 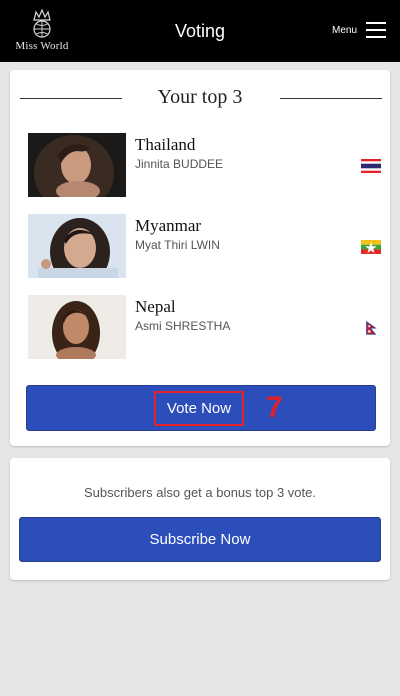 I want to click on contestant-name: Asmi SHRESTHA, so click(x=183, y=326).